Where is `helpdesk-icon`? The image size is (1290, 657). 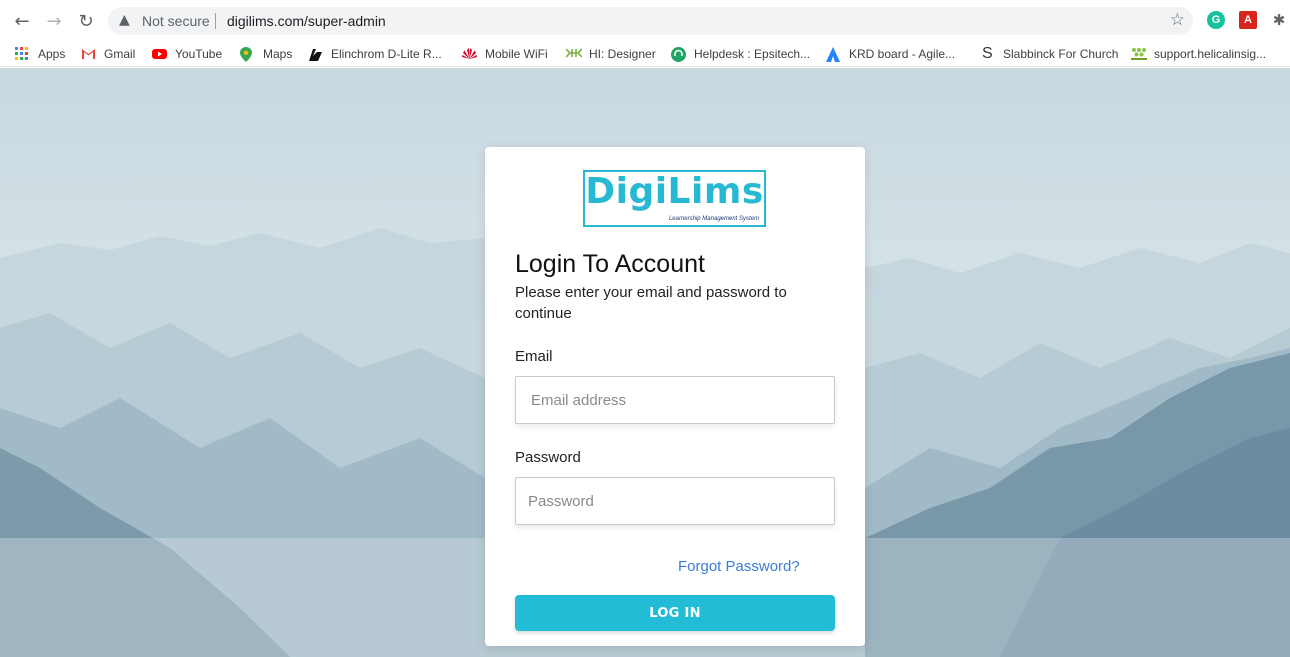
helpdesk-icon is located at coordinates (678, 54).